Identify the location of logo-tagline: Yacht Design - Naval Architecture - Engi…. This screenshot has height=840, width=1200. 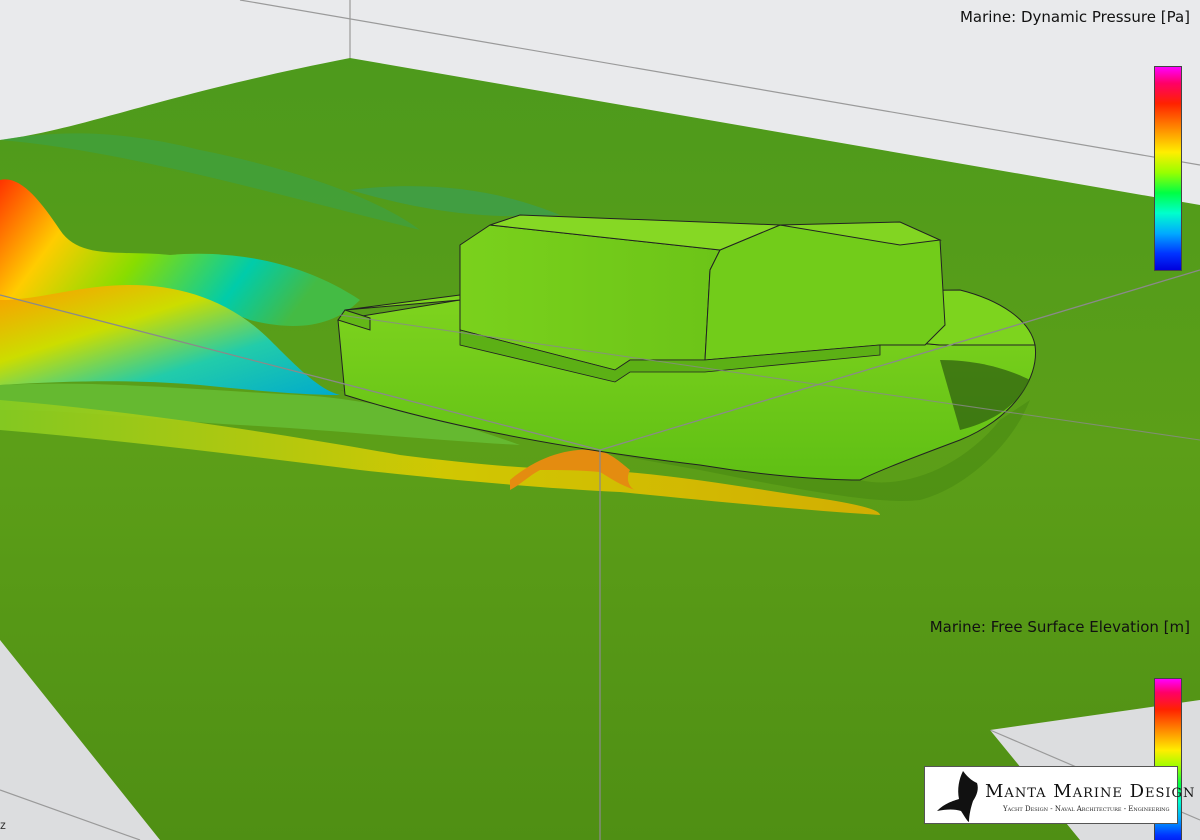
(1086, 809).